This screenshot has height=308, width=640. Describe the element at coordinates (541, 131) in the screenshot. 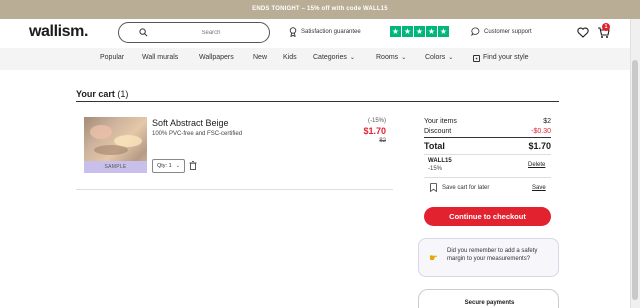

I see `discount-value: -$0.30` at that location.